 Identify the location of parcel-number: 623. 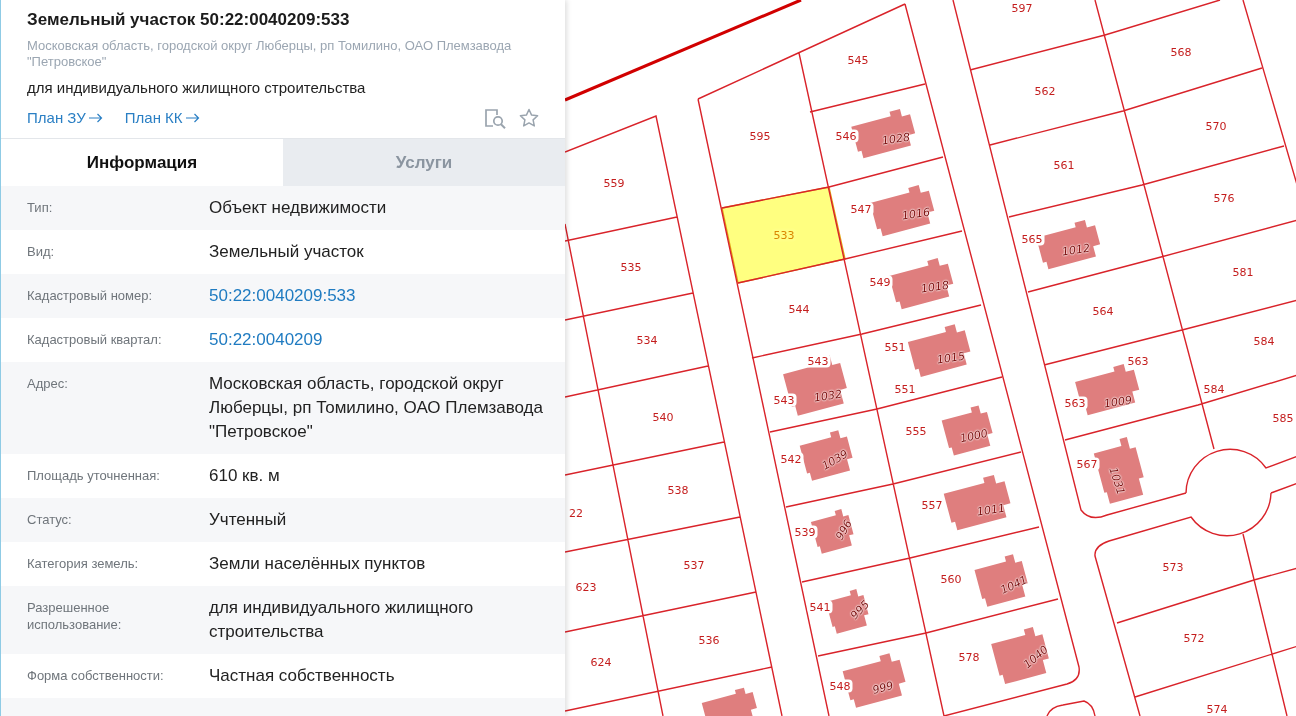
(586, 587).